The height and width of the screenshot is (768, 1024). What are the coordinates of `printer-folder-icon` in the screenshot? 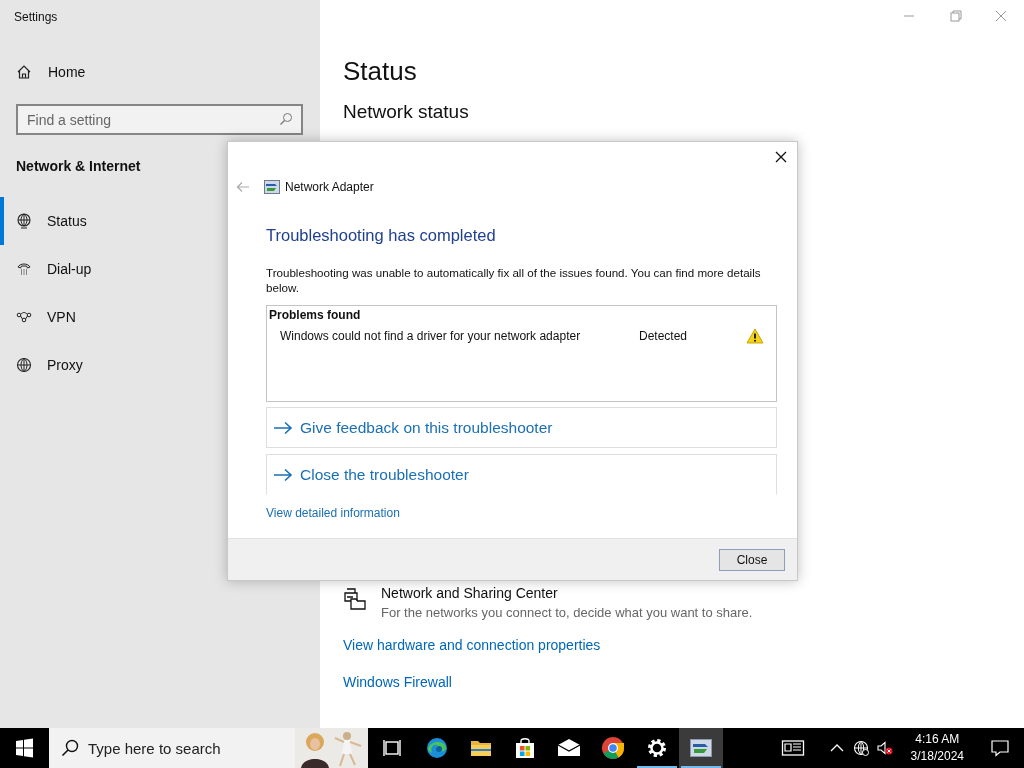 It's located at (355, 599).